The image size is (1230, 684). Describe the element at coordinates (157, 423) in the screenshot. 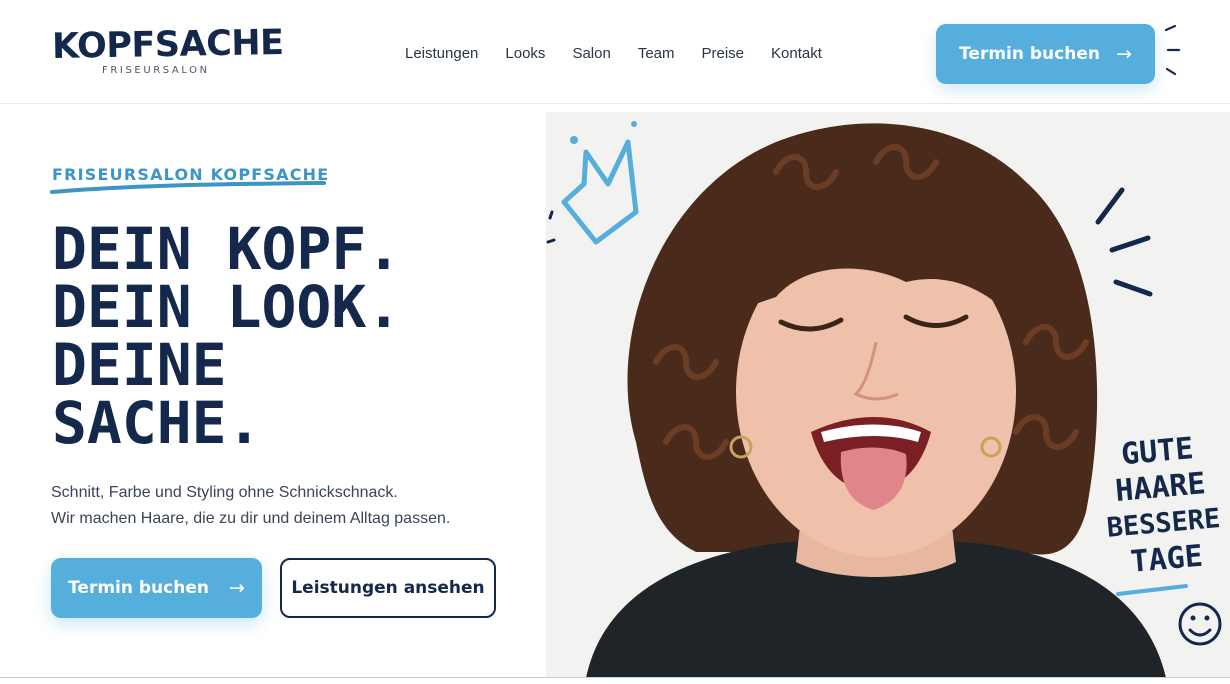

I see `headline-line-4: SACHE.` at that location.